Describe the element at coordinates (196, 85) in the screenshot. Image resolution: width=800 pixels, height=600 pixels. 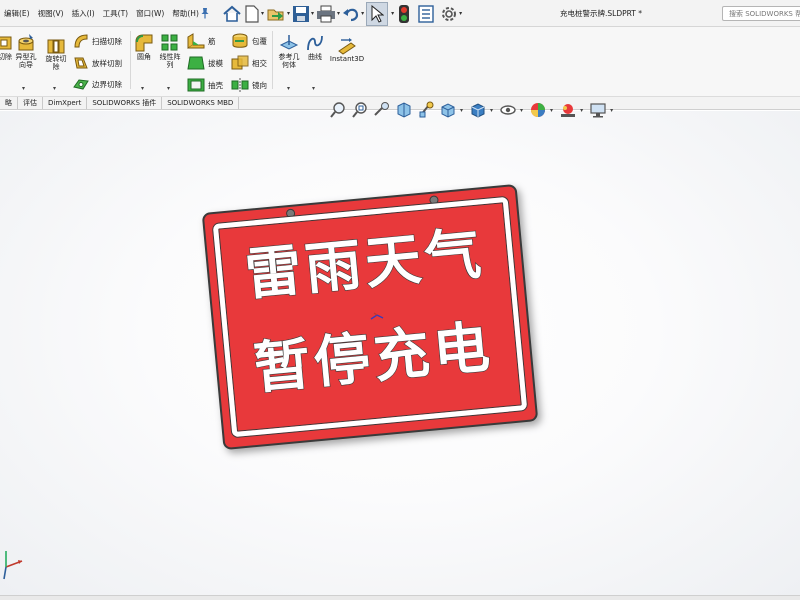
I see `shell-icon` at that location.